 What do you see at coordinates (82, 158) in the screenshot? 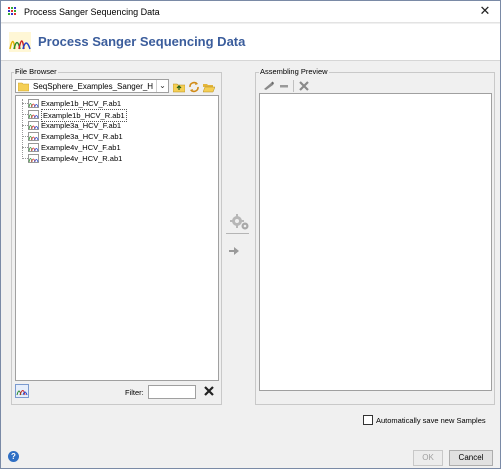
I see `file-name: Example4v_HCV_R.ab1` at bounding box center [82, 158].